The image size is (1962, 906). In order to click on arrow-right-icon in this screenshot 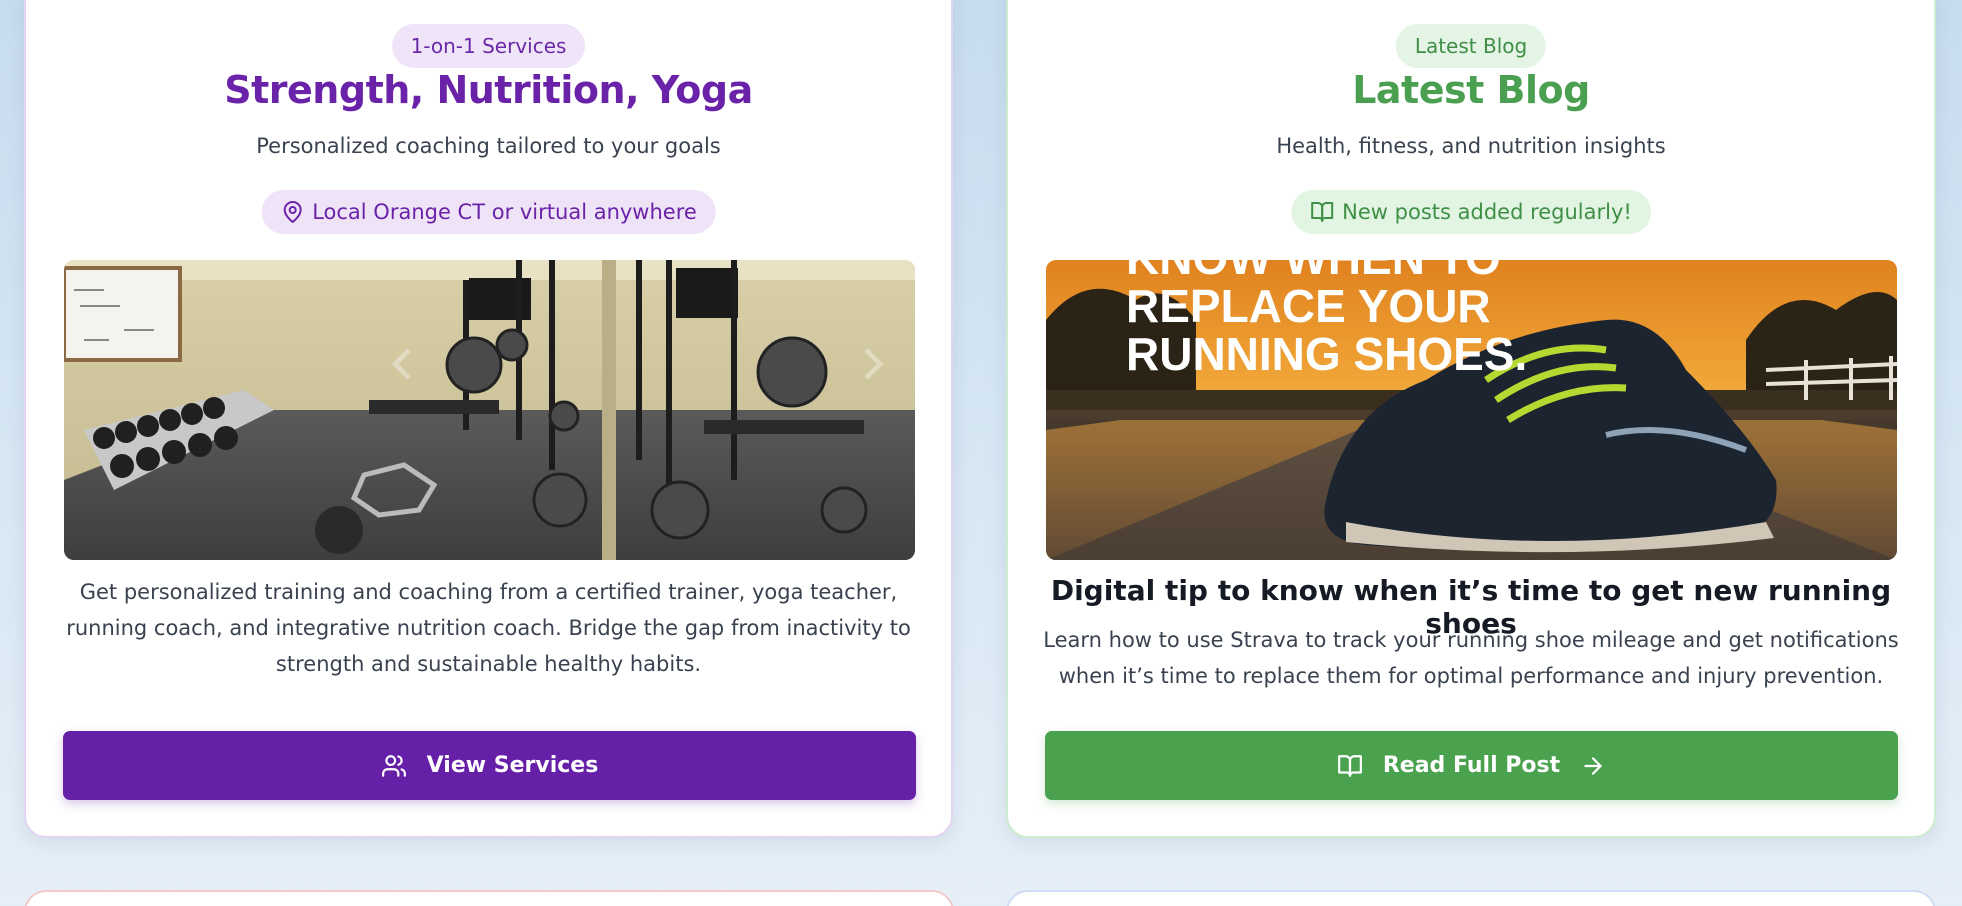, I will do `click(1593, 765)`.